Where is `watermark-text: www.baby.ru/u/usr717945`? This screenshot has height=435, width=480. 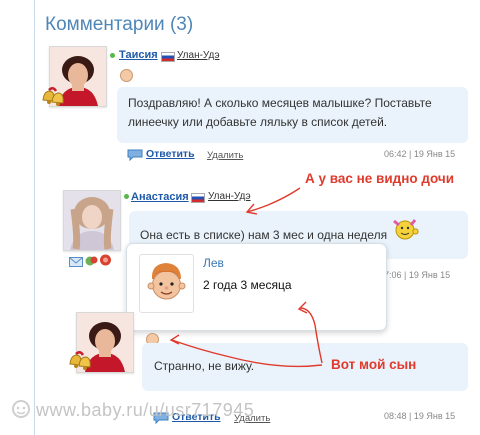 watermark-text: www.baby.ru/u/usr717945 is located at coordinates (145, 410).